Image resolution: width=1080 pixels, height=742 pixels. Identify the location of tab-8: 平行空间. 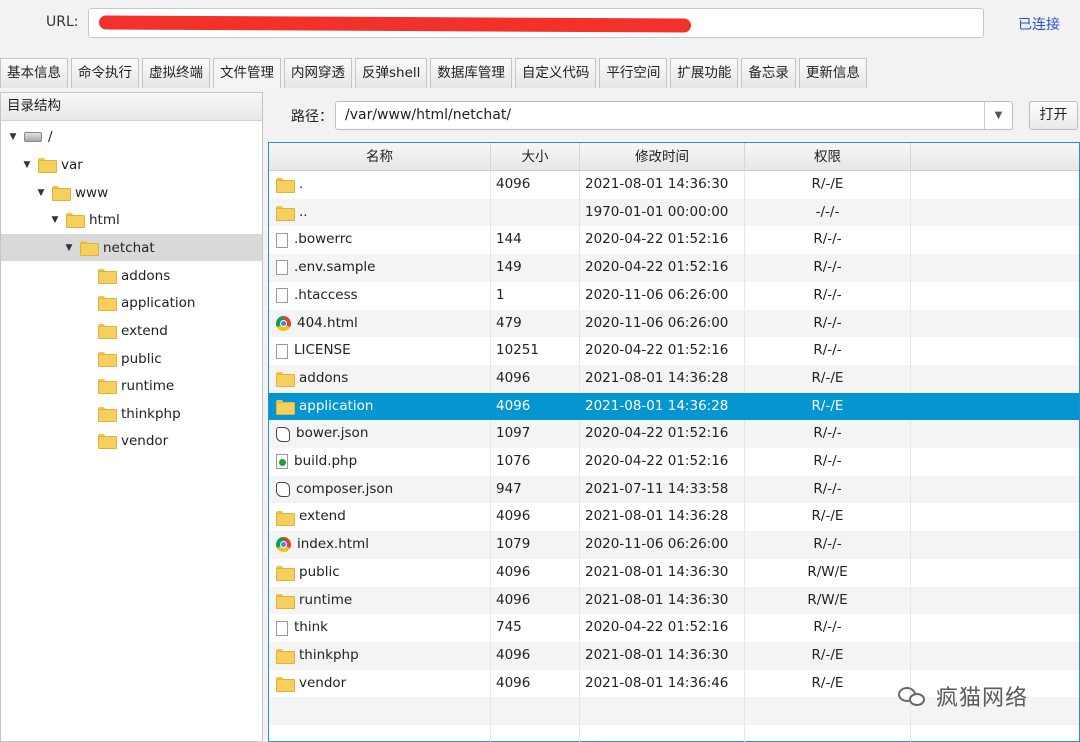
(633, 73).